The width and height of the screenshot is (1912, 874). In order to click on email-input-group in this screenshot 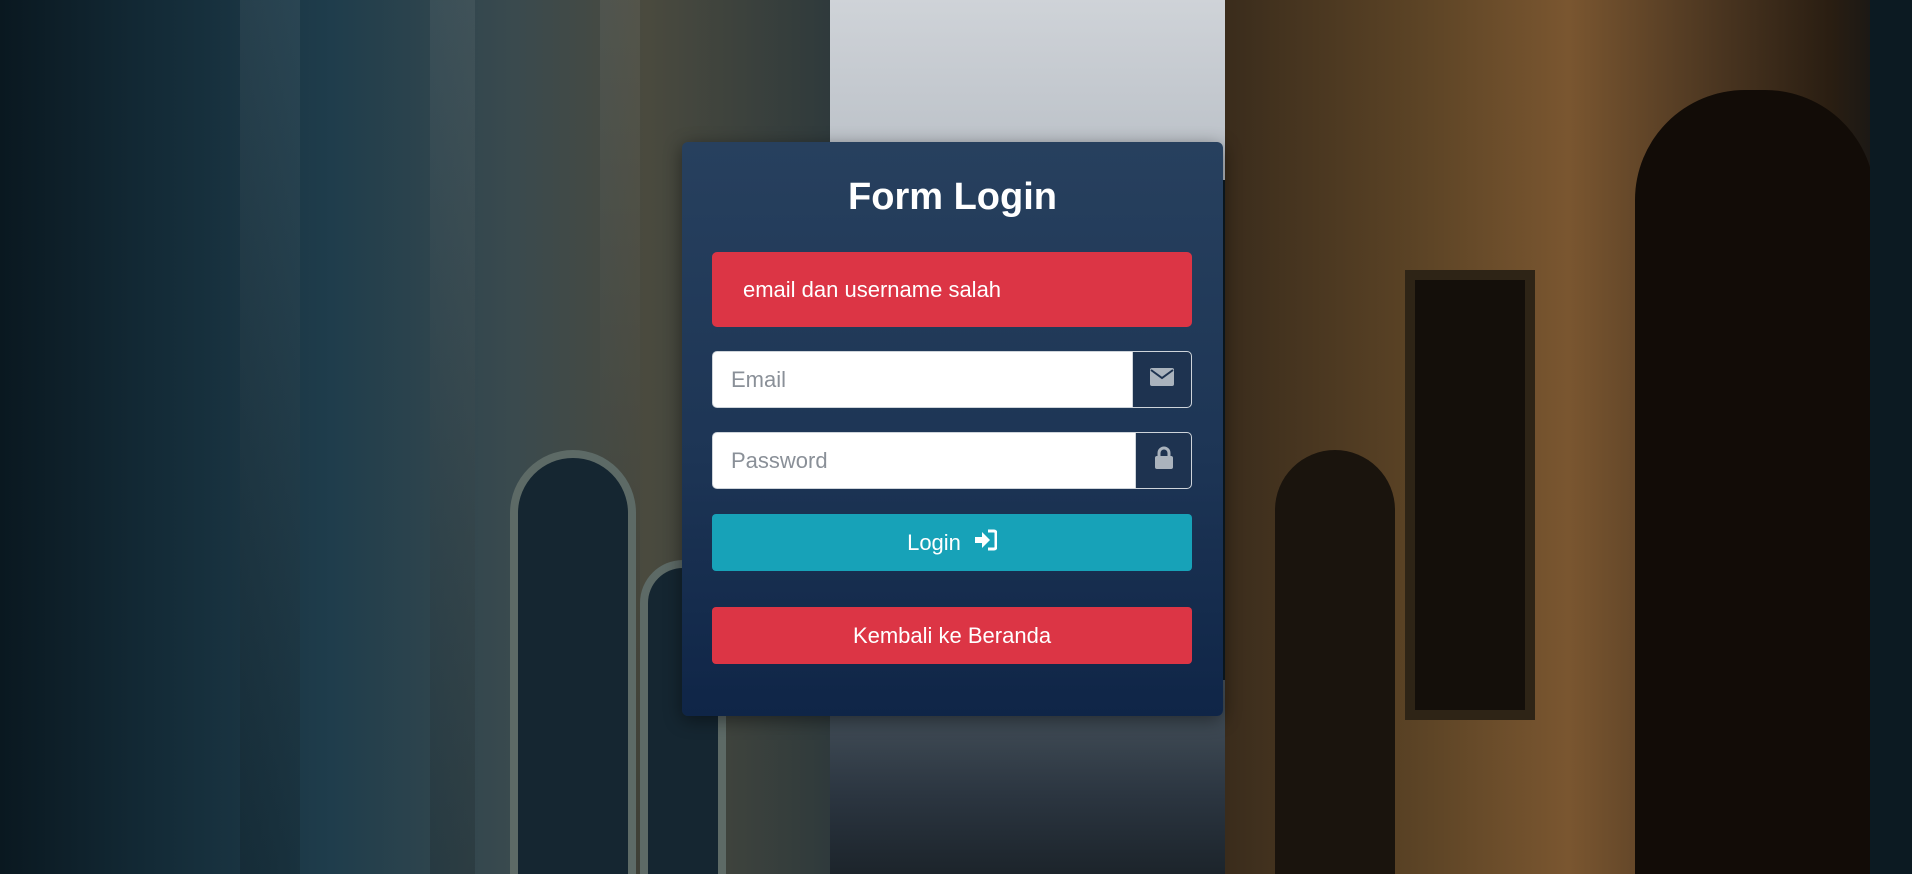, I will do `click(952, 379)`.